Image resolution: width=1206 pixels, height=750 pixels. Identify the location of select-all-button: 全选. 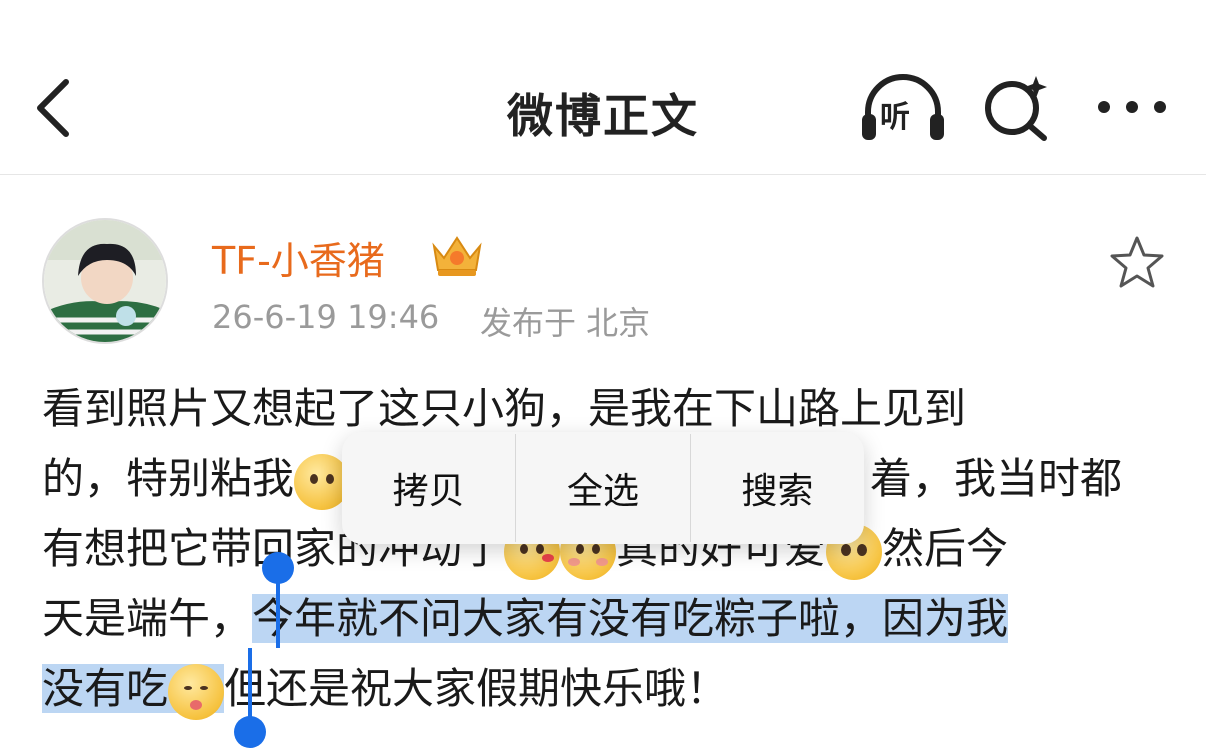
(602, 488).